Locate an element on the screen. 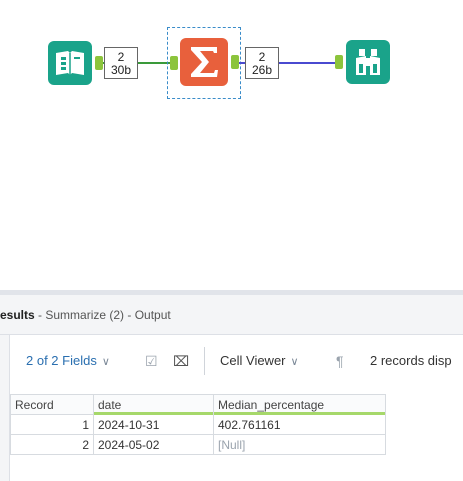 Image resolution: width=463 pixels, height=481 pixels. median-cell: 402.761161 is located at coordinates (299, 424).